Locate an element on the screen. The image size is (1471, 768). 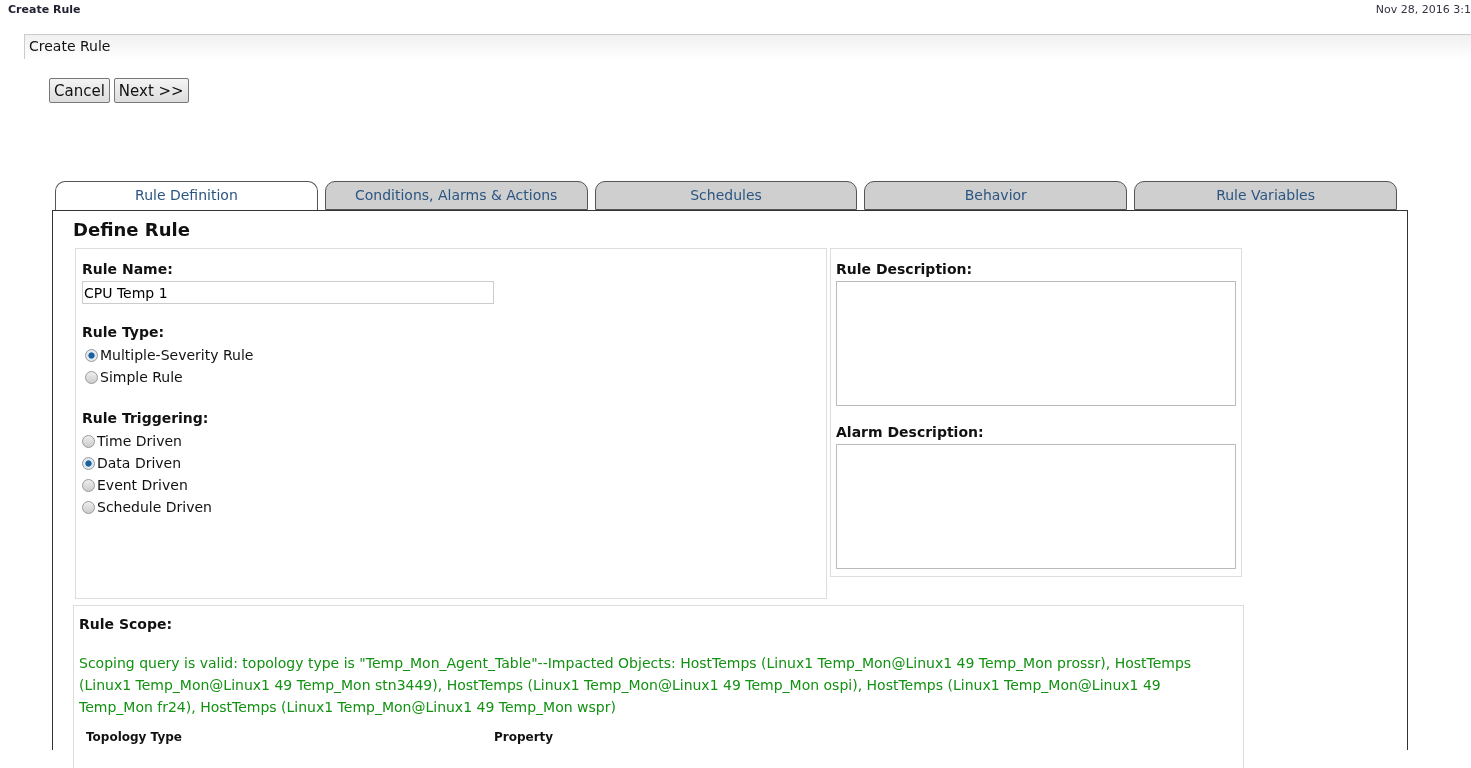
option-label: Simple Rule is located at coordinates (141, 377).